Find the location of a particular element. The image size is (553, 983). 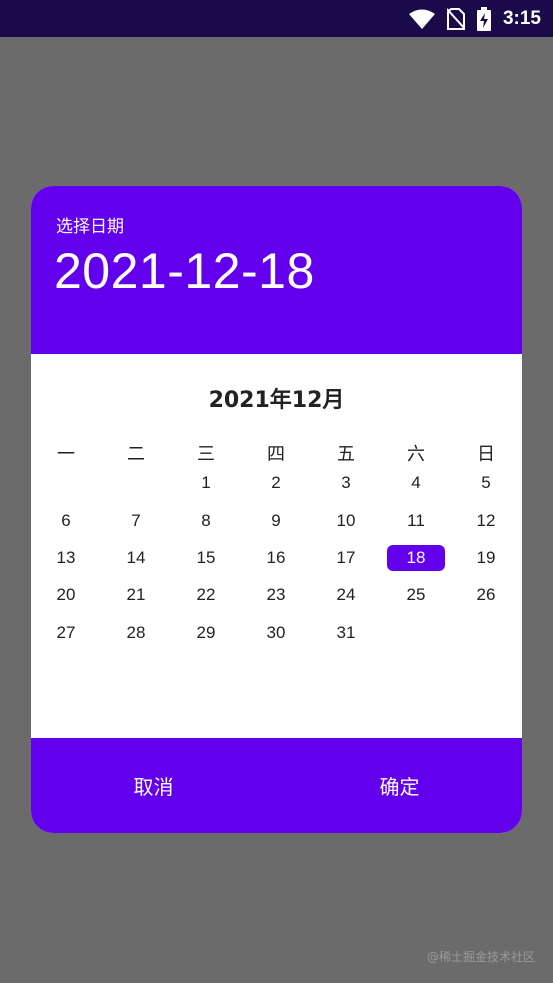

calendar-day-number: 3 is located at coordinates (346, 482).